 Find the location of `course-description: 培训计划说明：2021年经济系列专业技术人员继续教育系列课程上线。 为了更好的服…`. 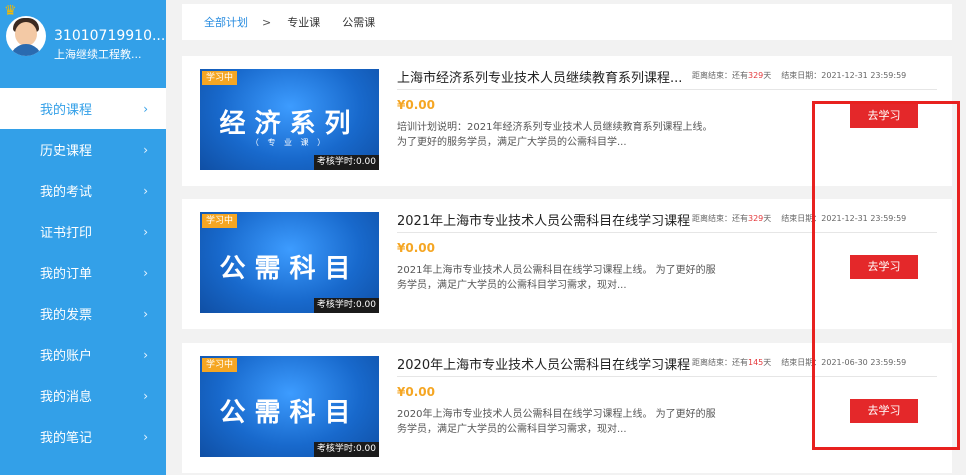

course-description: 培训计划说明：2021年经济系列专业技术人员继续教育系列课程上线。 为了更好的服… is located at coordinates (555, 135).